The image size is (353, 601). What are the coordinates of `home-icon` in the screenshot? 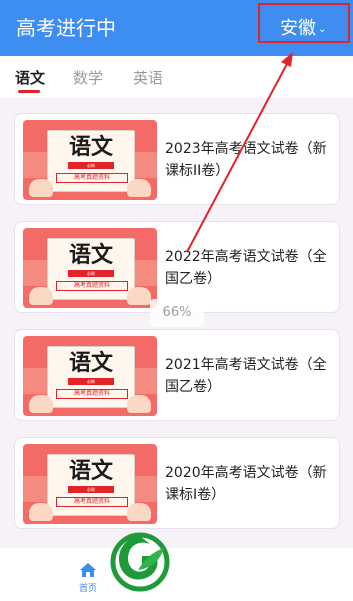 It's located at (88, 570).